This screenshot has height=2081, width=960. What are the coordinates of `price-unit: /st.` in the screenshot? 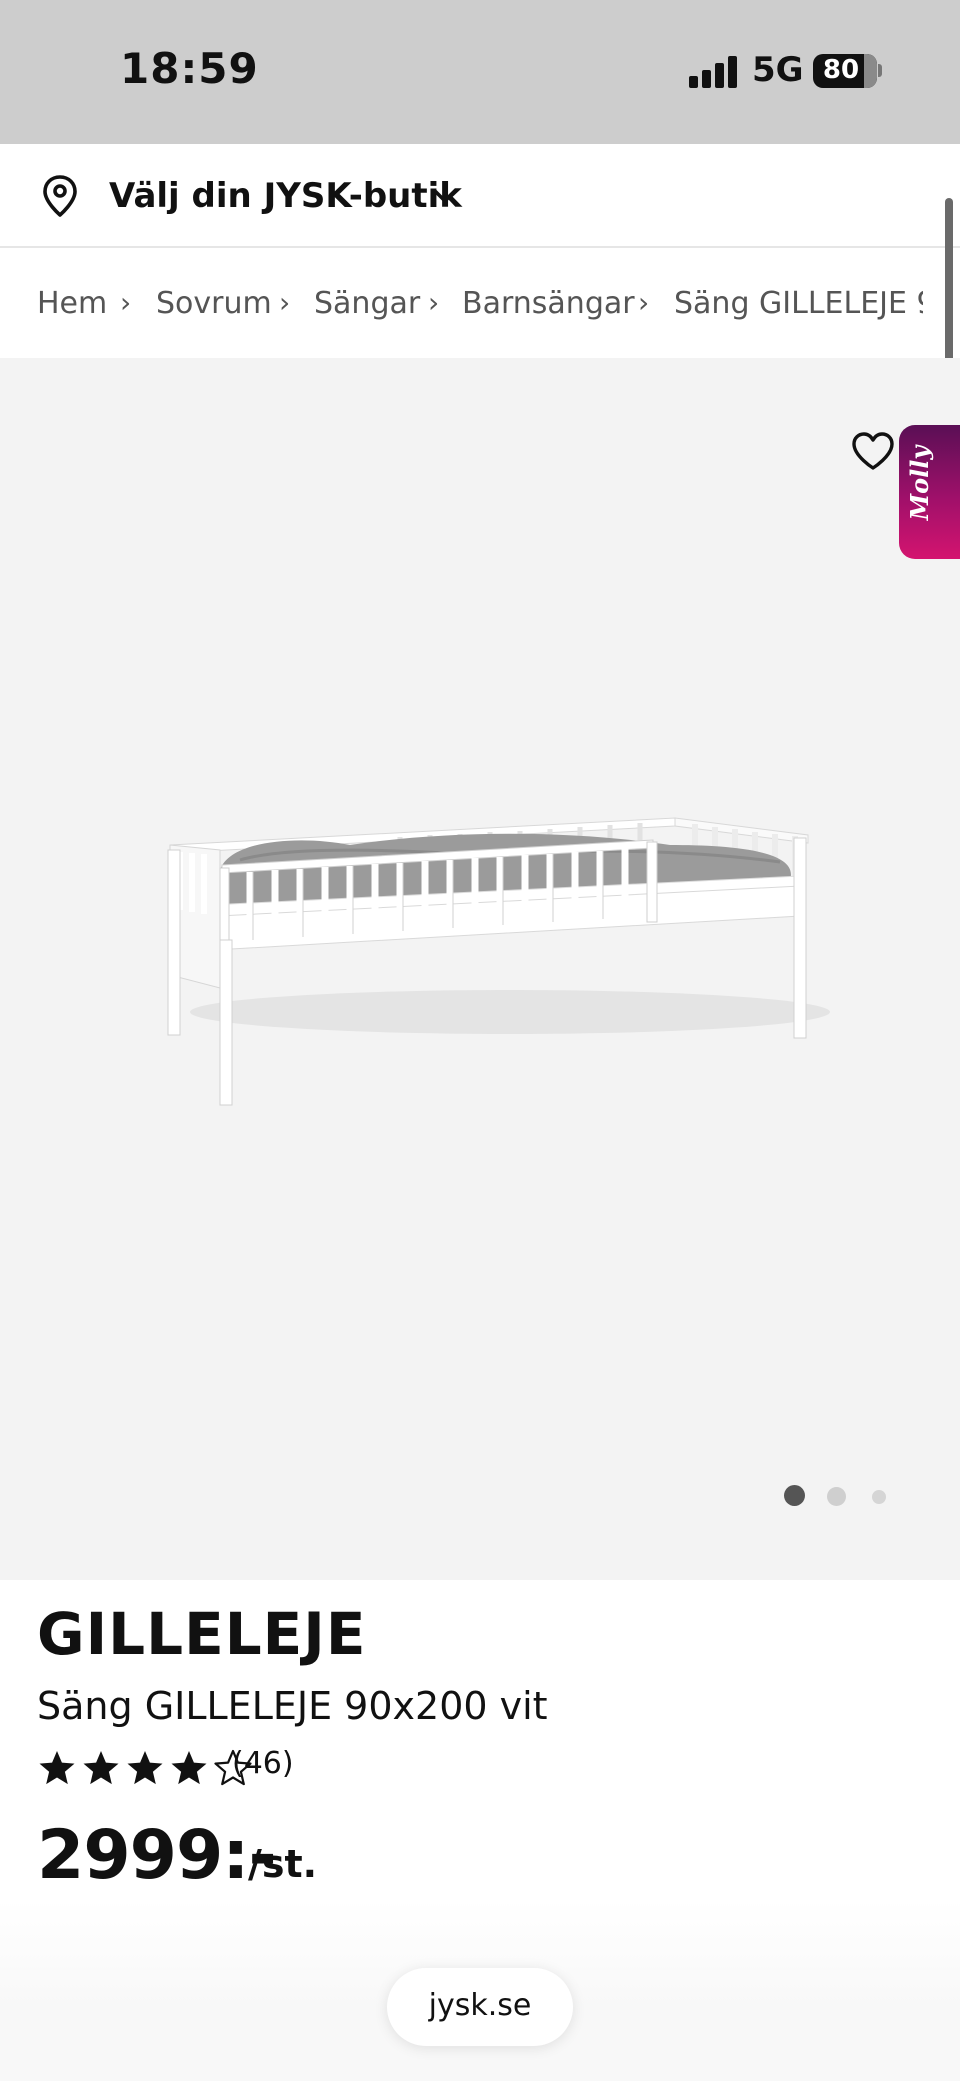 It's located at (283, 1864).